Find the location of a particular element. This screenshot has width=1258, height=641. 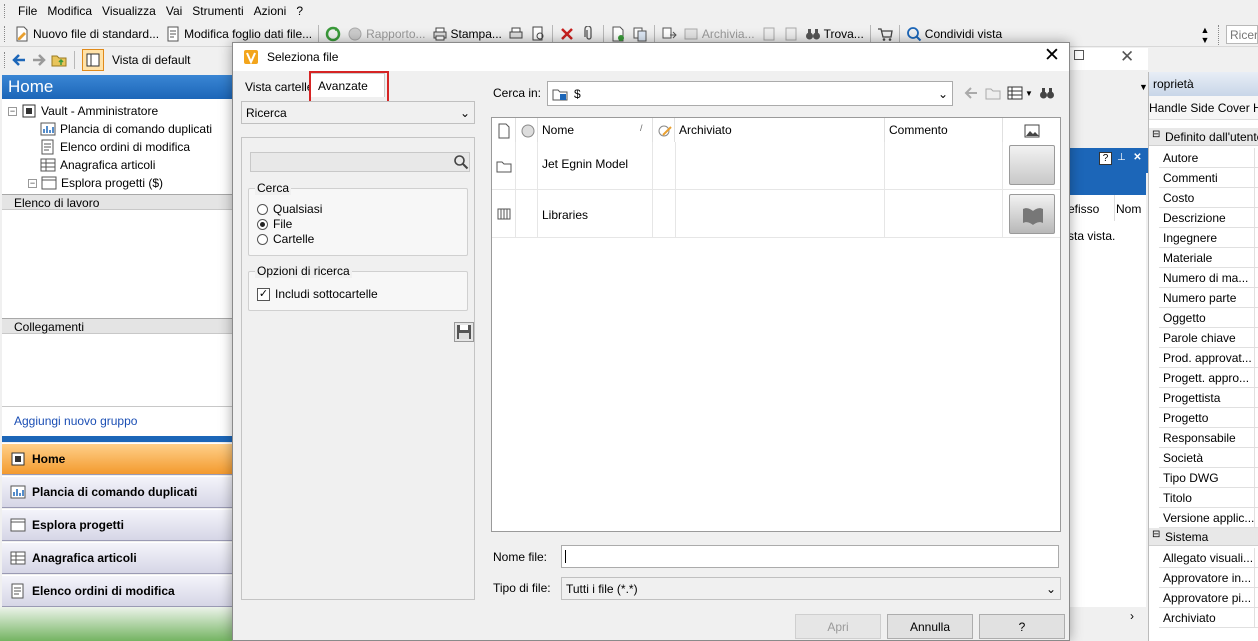

binoculars-icon is located at coordinates (1047, 93).